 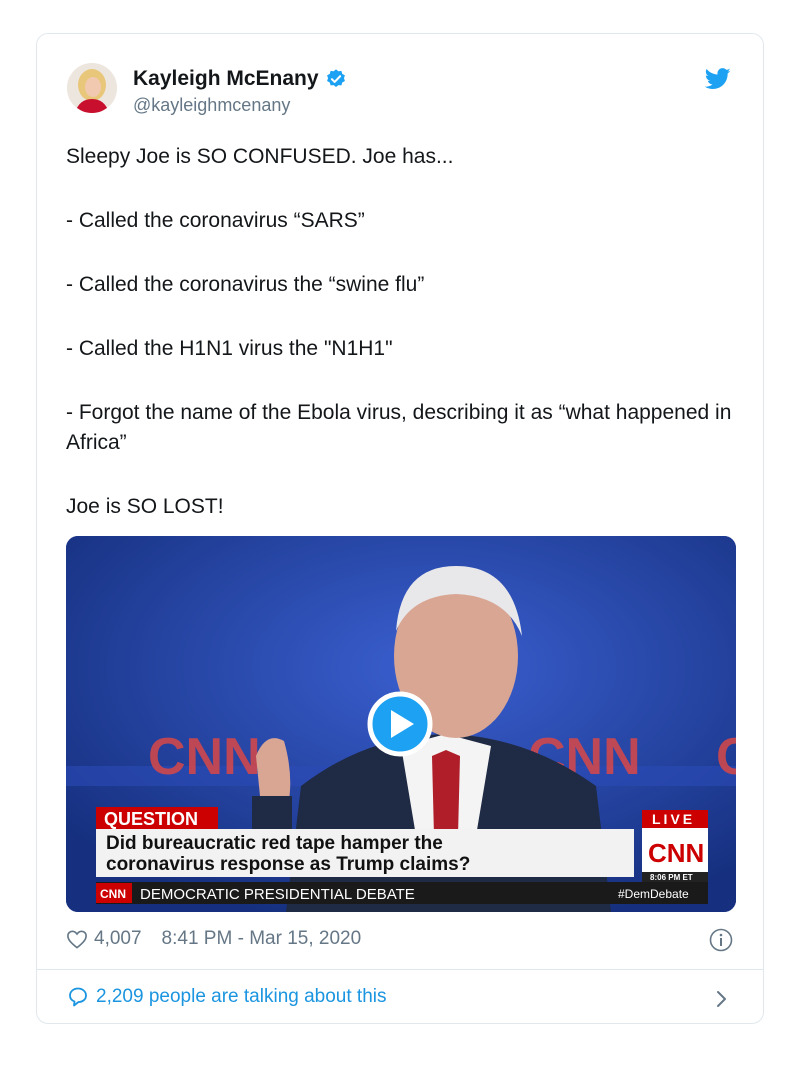 What do you see at coordinates (262, 939) in the screenshot?
I see `tweet-timestamp: 8:41 PM - Mar 15, 2020` at bounding box center [262, 939].